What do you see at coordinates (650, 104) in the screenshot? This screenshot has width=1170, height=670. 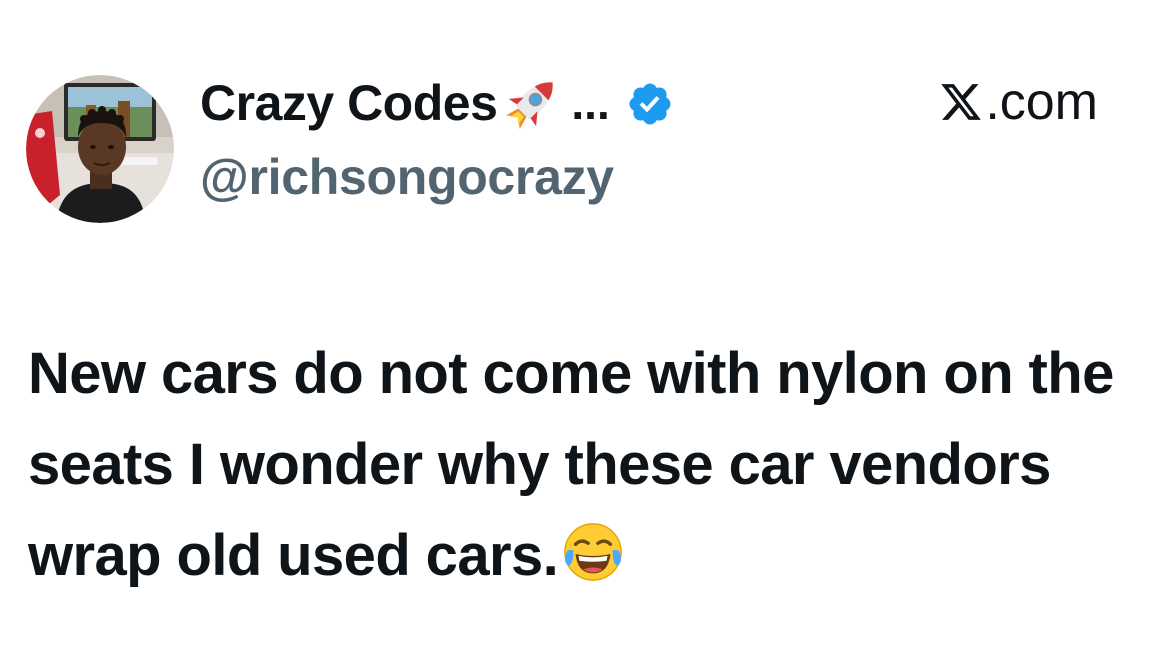 I see `verified-badge-icon` at bounding box center [650, 104].